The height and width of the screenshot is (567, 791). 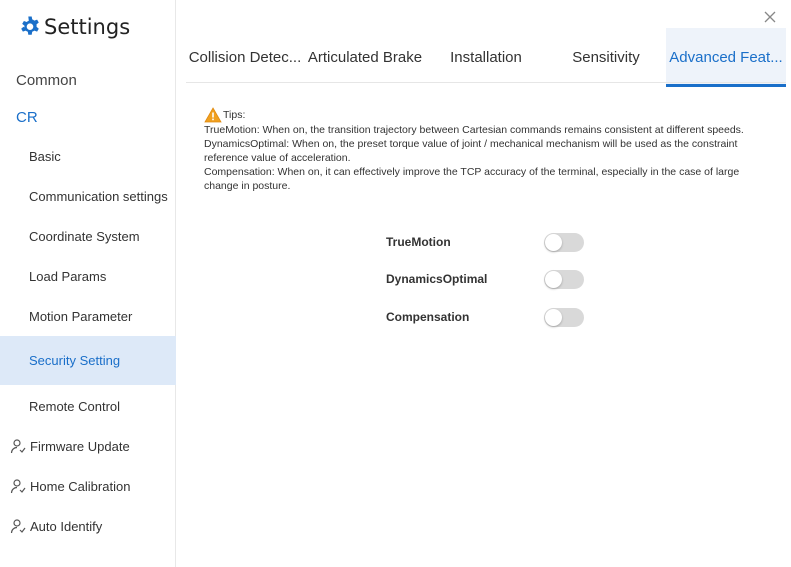 What do you see at coordinates (88, 276) in the screenshot?
I see `sidebar-item-load-params: Load Params` at bounding box center [88, 276].